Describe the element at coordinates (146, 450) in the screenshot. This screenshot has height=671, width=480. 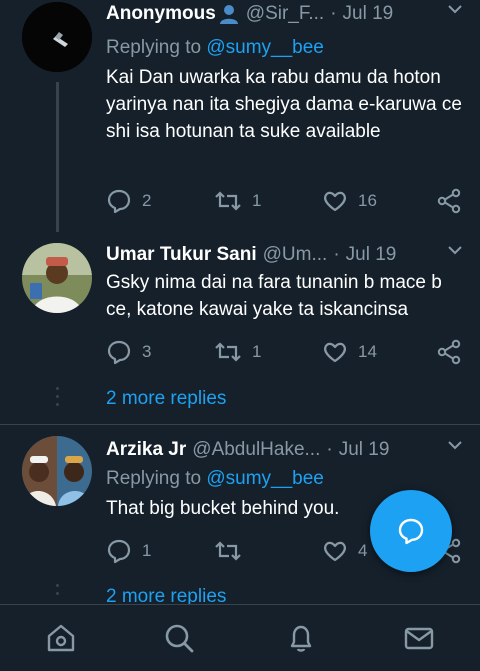
I see `display-name: Arzika Jr` at that location.